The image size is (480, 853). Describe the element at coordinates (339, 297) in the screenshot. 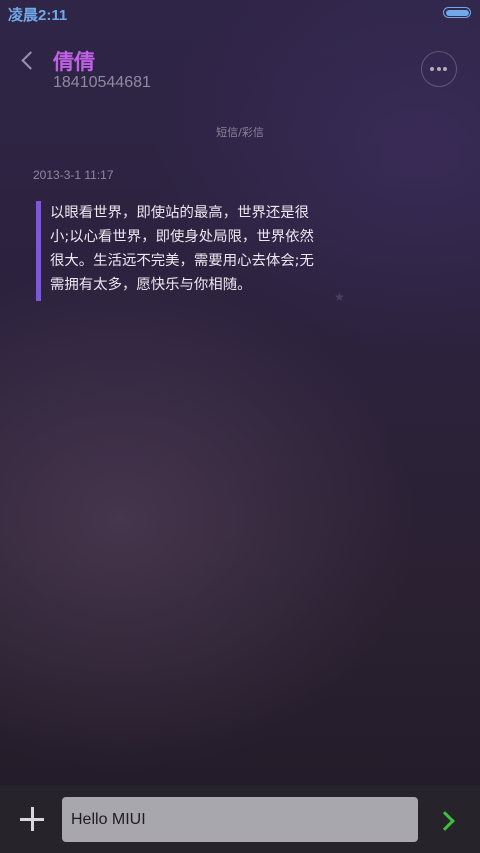

I see `star-icon: ★` at that location.